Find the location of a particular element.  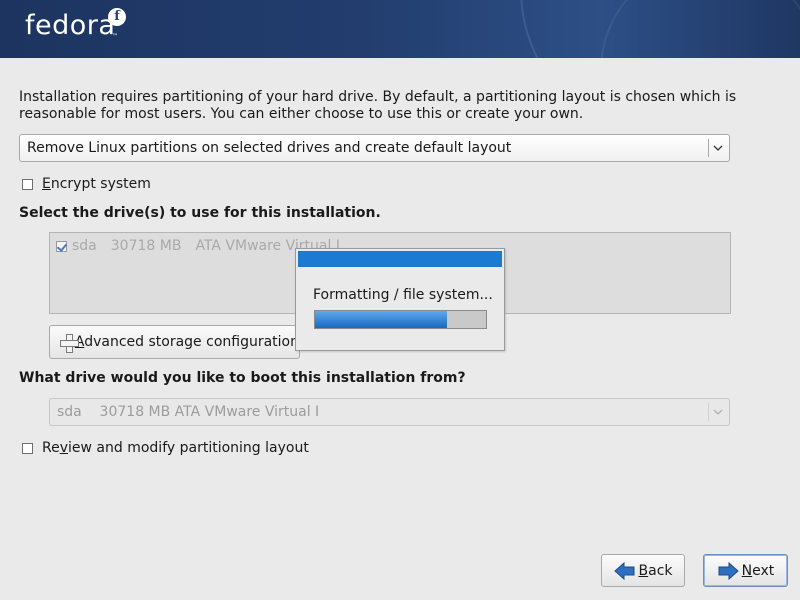

plus-icon is located at coordinates (69, 343).